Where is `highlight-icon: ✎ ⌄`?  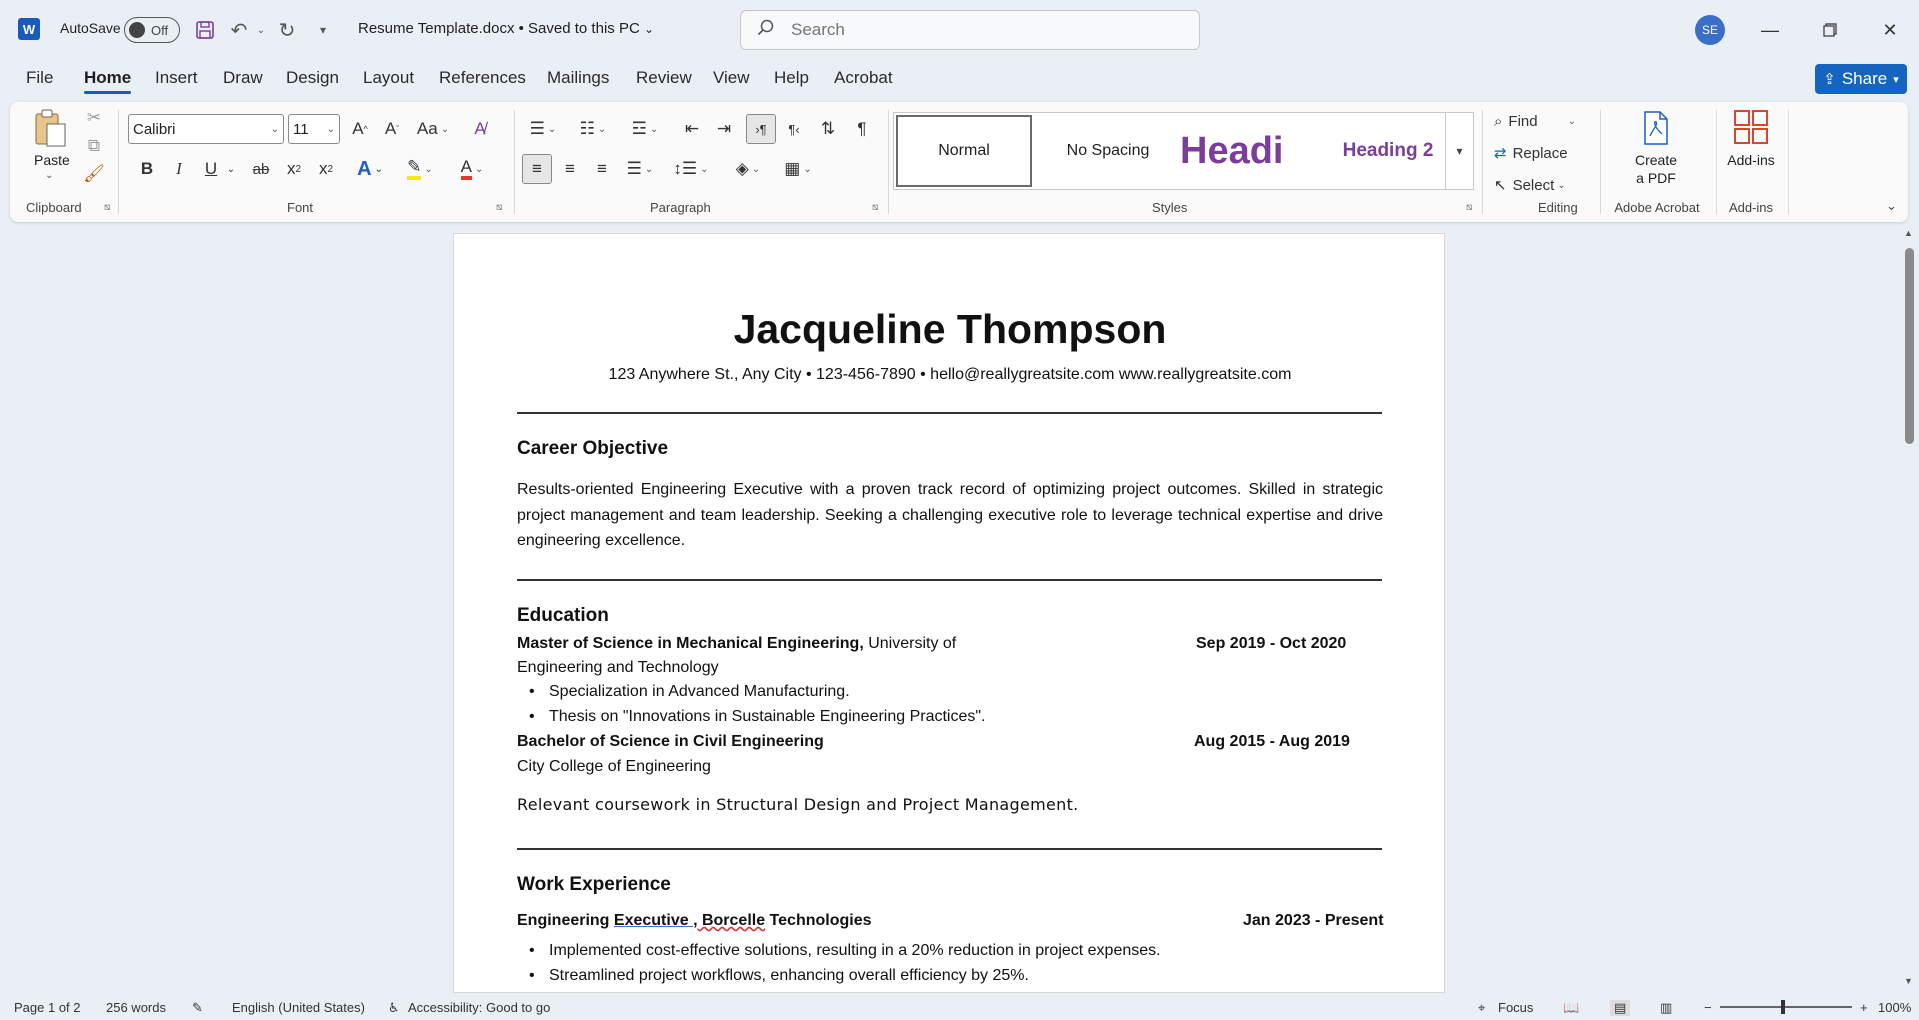 highlight-icon: ✎ ⌄ is located at coordinates (420, 169).